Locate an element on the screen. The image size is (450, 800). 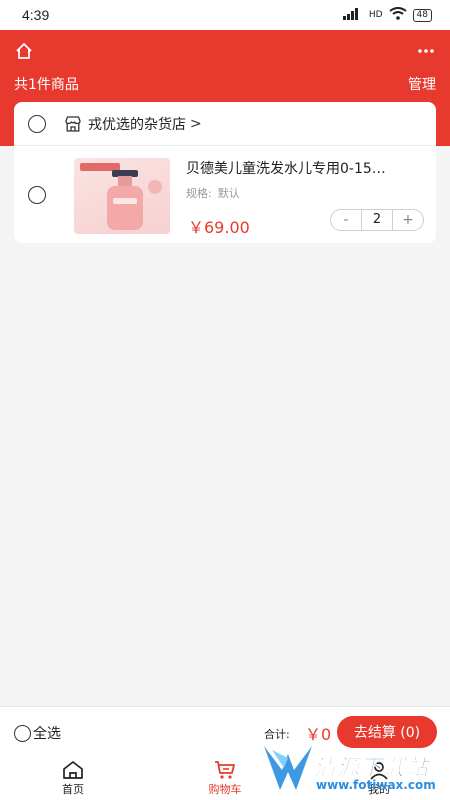
tab-mine: 我的 is located at coordinates (379, 778).